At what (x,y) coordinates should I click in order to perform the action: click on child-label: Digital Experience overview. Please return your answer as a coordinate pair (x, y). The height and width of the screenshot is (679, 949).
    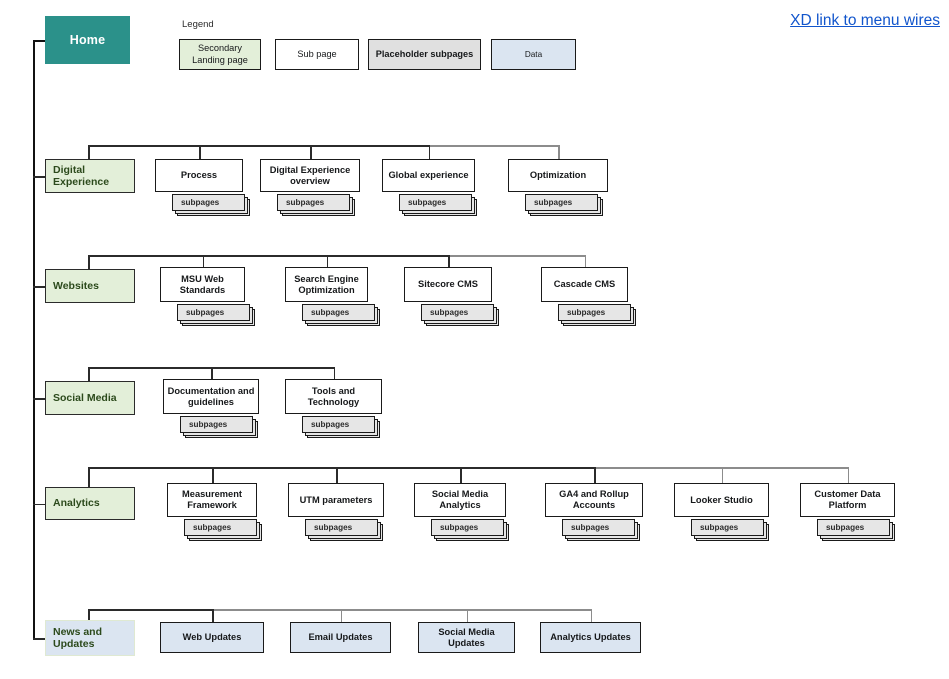
    Looking at the image, I should click on (310, 175).